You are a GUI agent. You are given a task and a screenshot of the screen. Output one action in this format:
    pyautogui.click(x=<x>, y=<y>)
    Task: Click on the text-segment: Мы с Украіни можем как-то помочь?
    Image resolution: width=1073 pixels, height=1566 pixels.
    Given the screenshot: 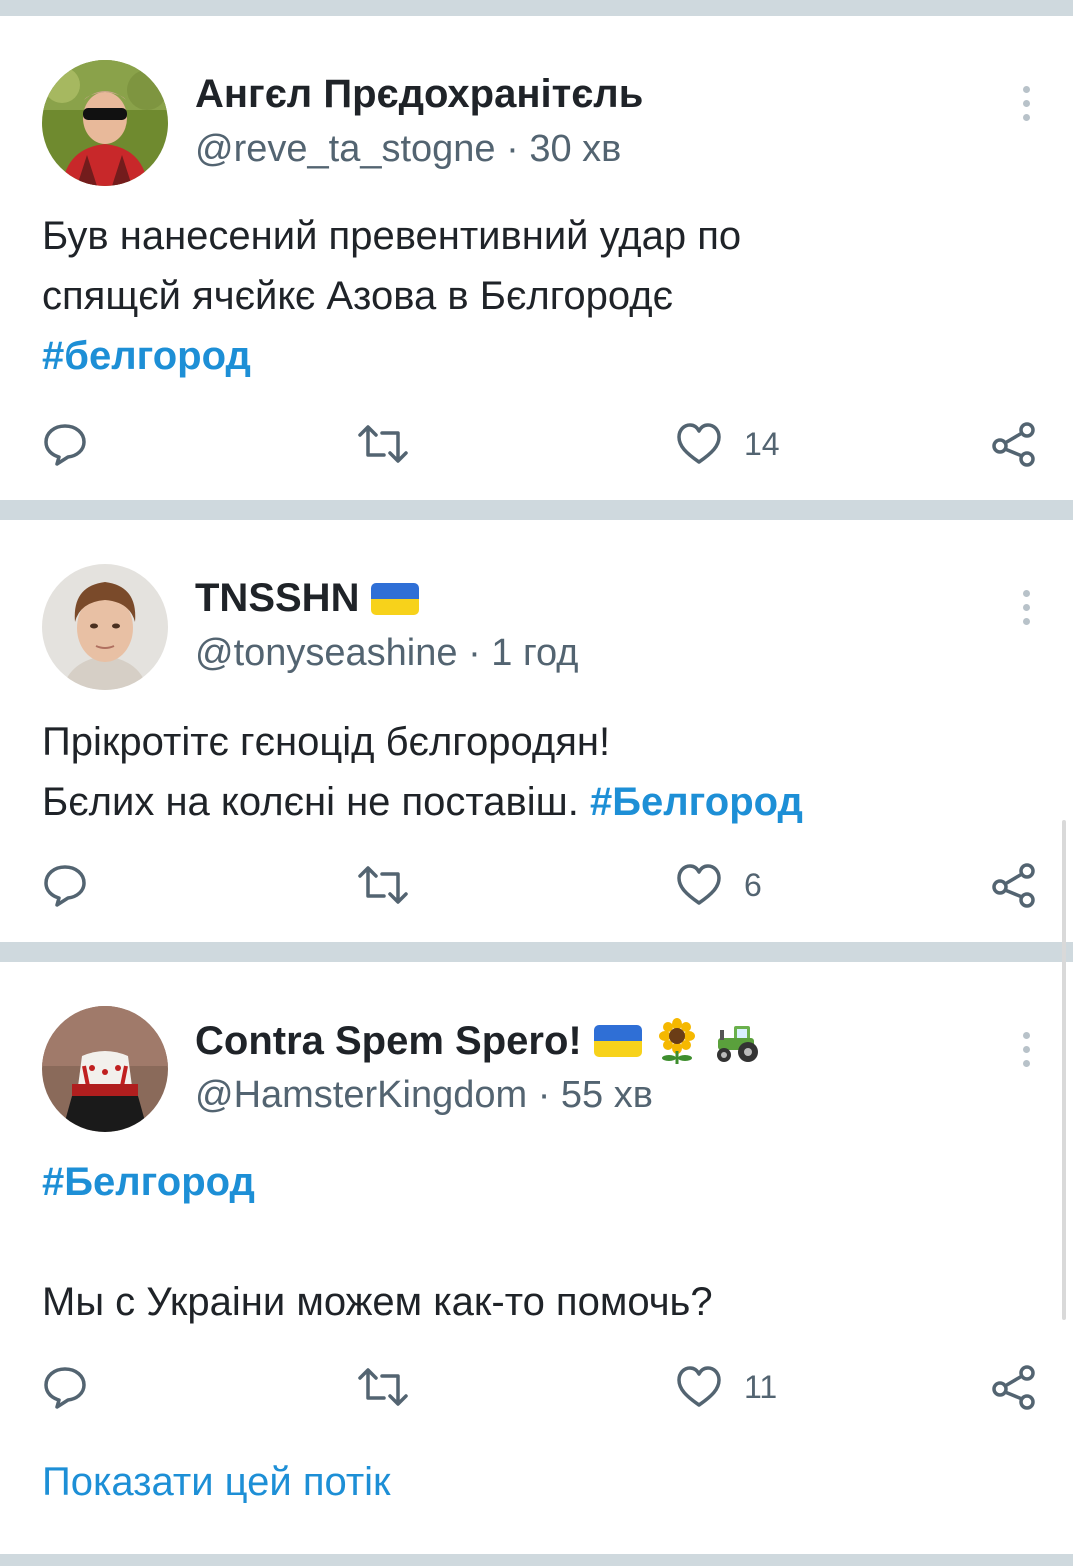 What is the action you would take?
    pyautogui.click(x=377, y=1302)
    